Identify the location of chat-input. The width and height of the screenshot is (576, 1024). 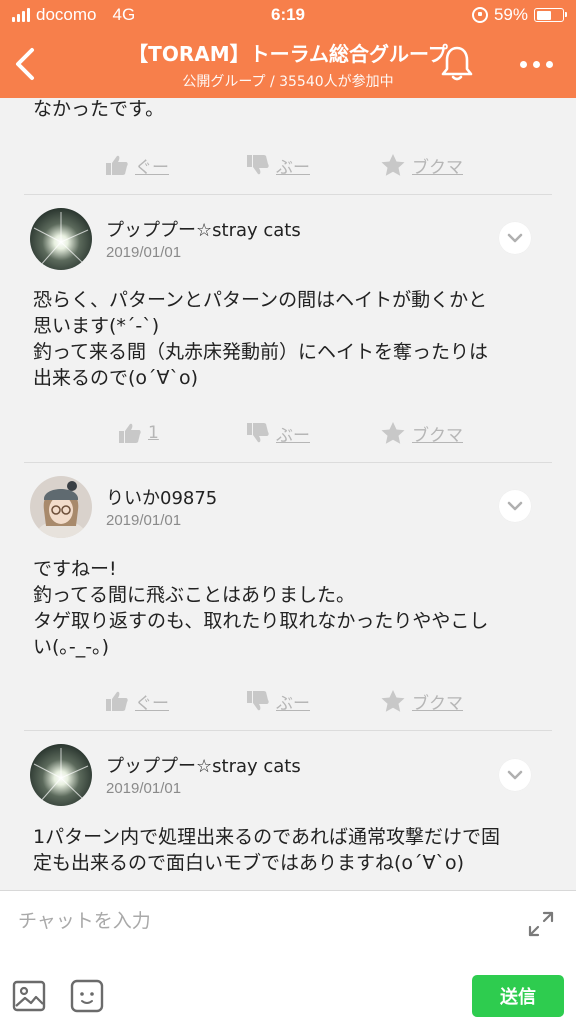
(268, 921).